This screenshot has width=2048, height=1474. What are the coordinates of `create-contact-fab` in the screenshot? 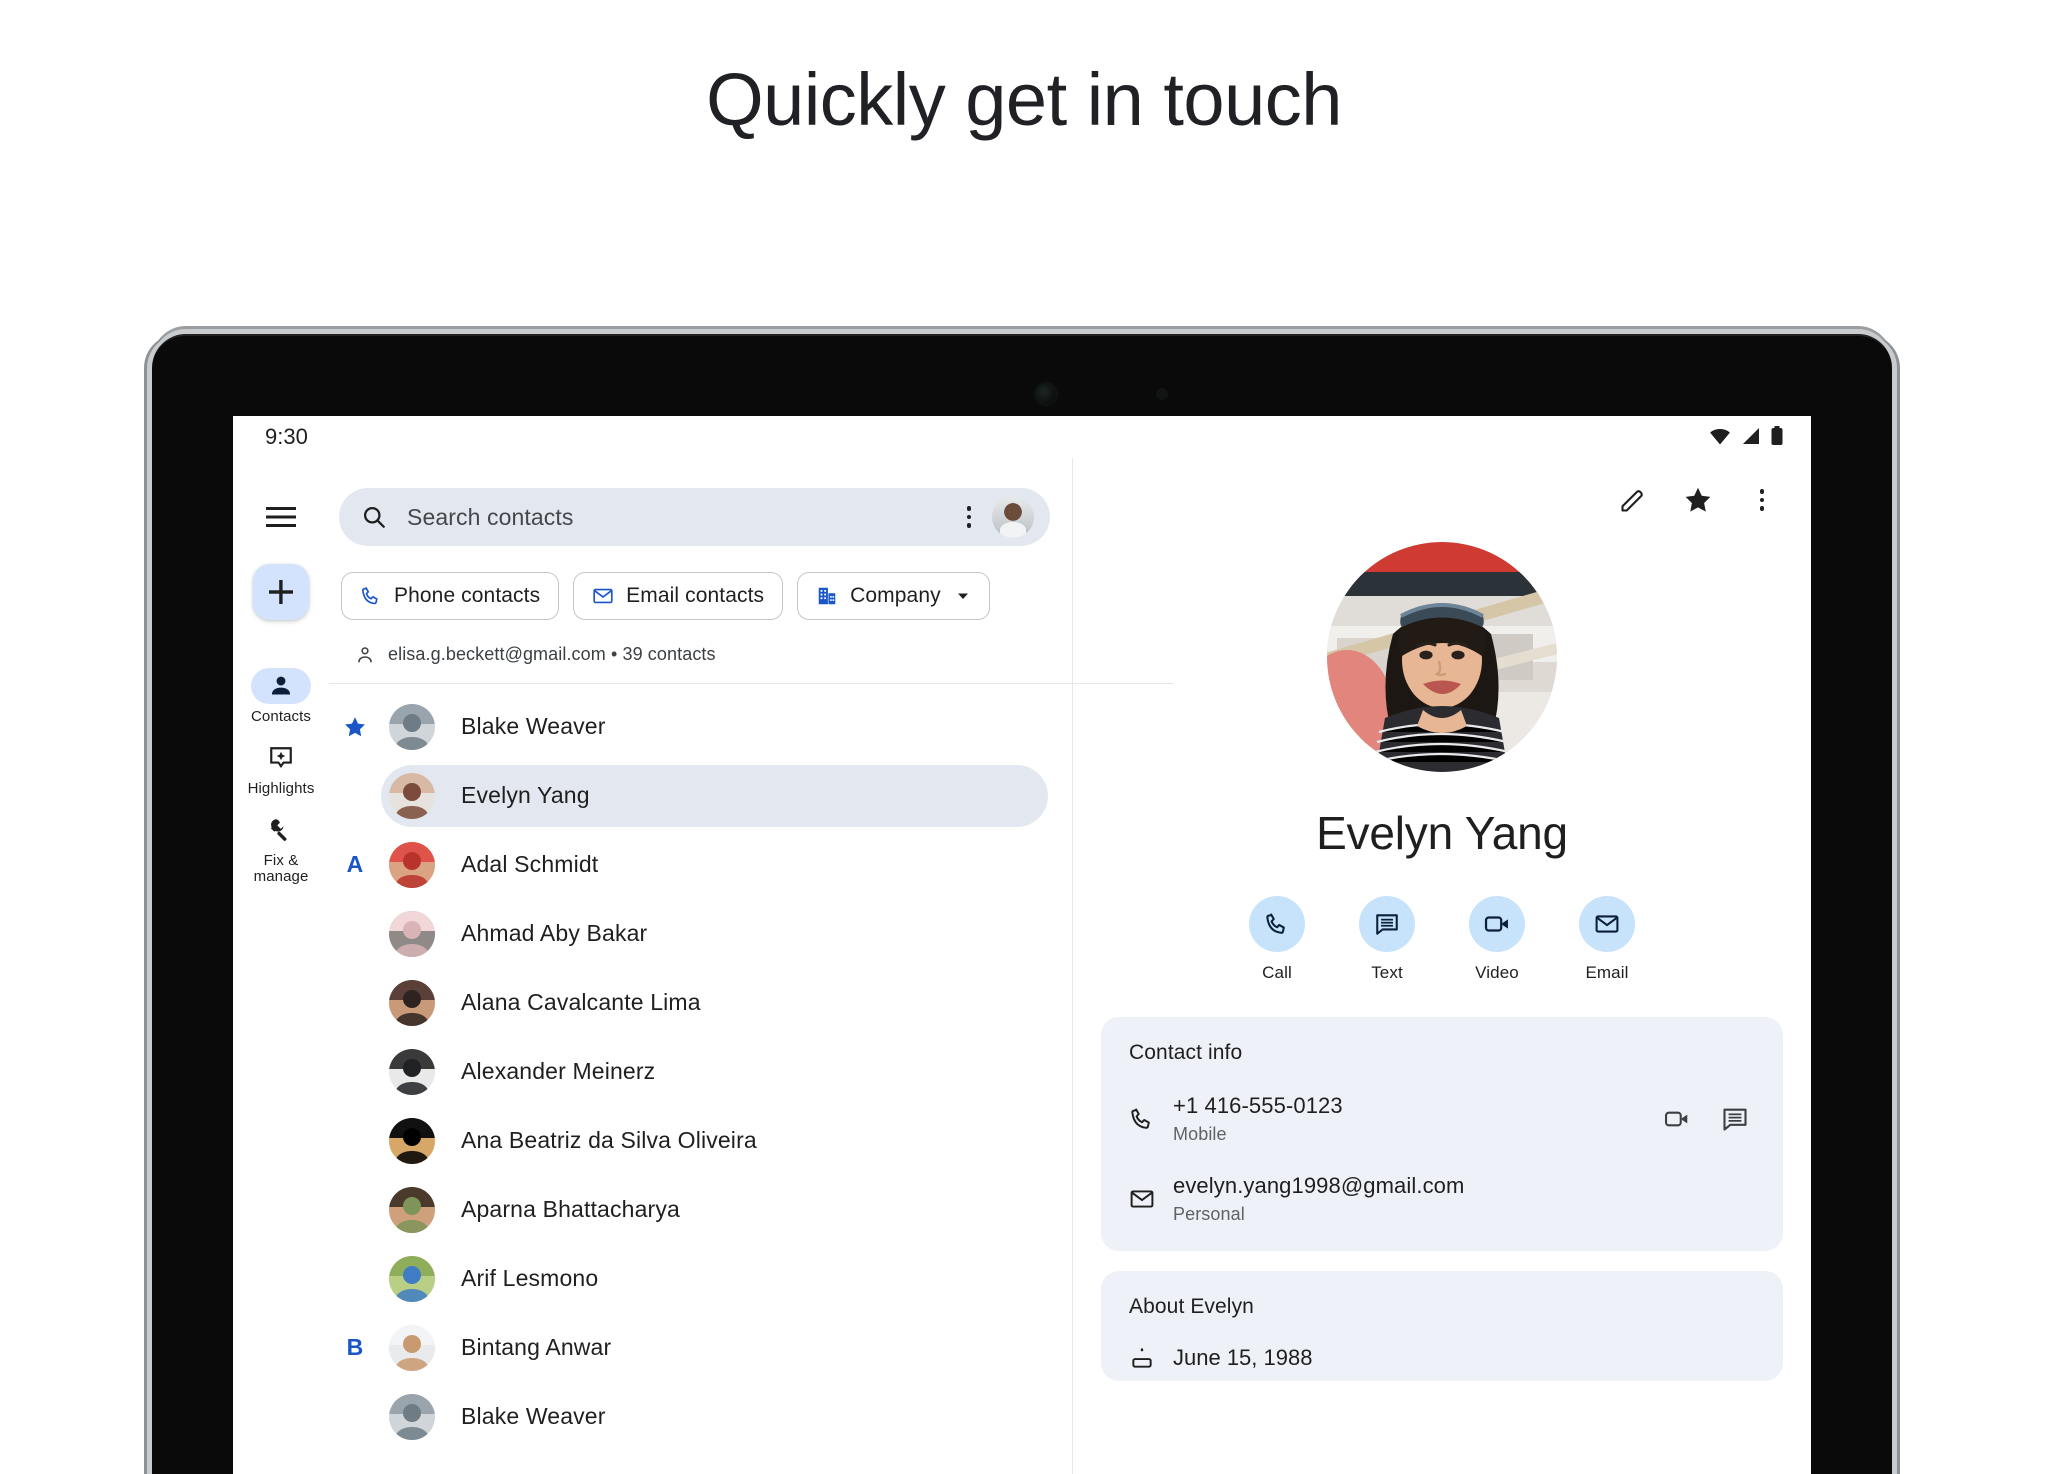 It's located at (281, 592).